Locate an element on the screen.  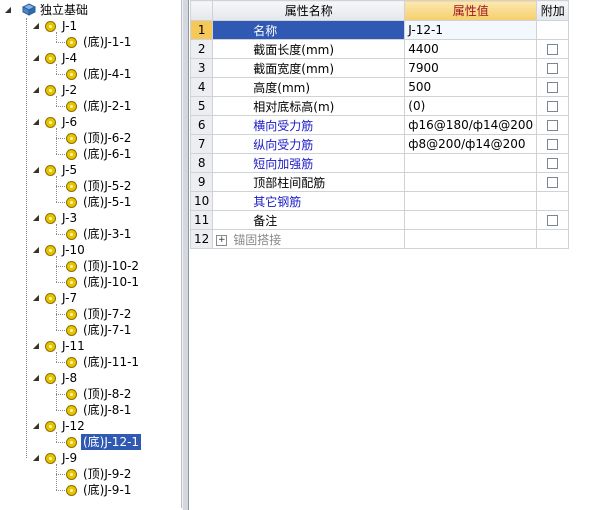
tree-group-label: J-6 is located at coordinates (69, 122).